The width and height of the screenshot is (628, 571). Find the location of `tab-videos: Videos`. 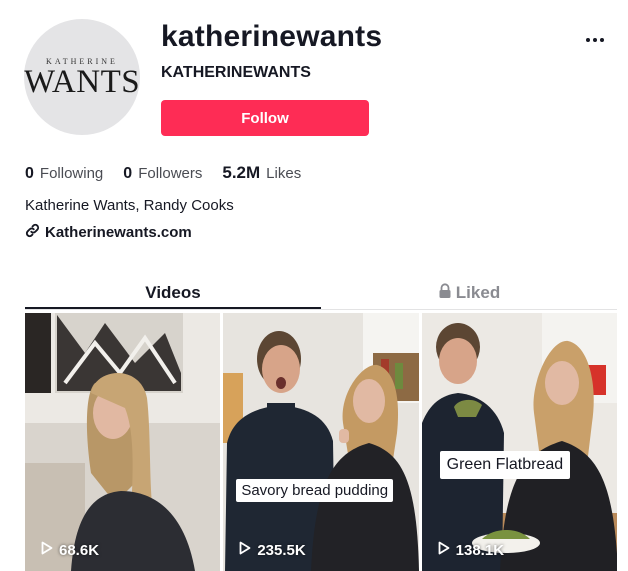

tab-videos: Videos is located at coordinates (173, 293).